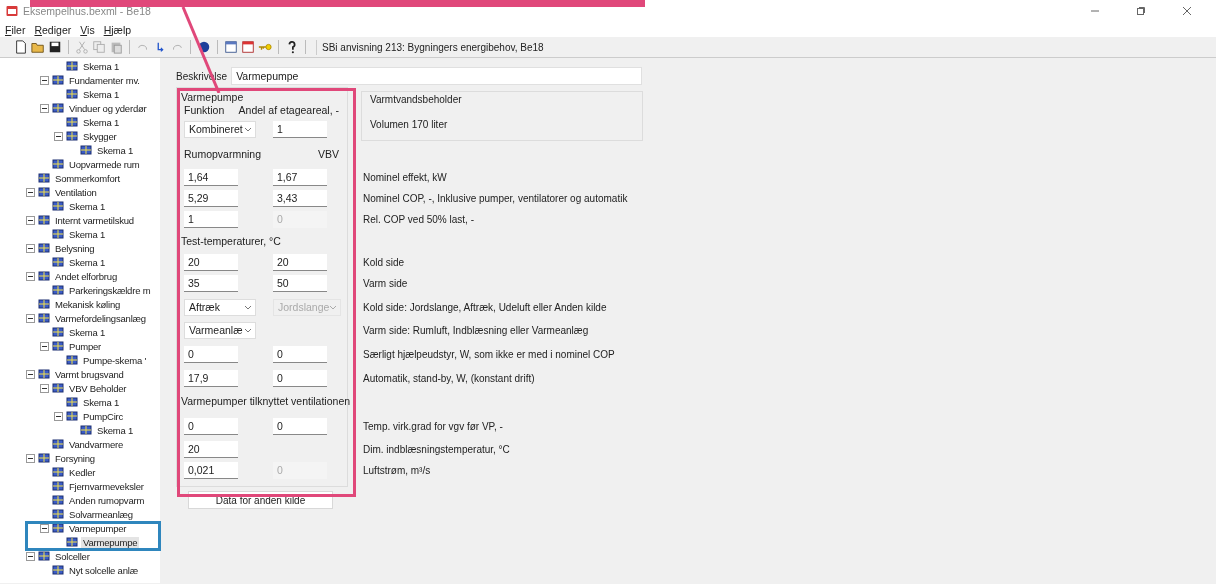 This screenshot has width=1216, height=584. What do you see at coordinates (211, 378) in the screenshot?
I see `input-field: 17,9` at bounding box center [211, 378].